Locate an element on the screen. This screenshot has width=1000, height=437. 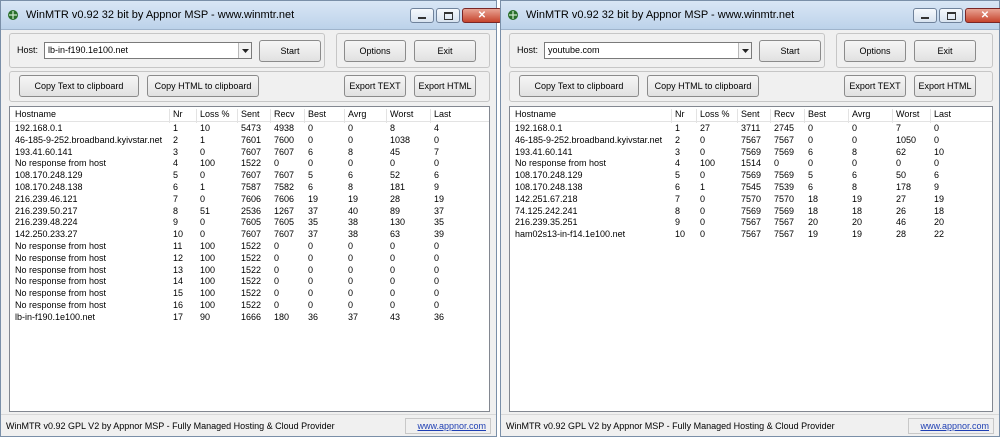
table-row: lb-in-f190.1e100.net 17 90 1666 180 36 37 43 36 is located at coordinates (249, 318).